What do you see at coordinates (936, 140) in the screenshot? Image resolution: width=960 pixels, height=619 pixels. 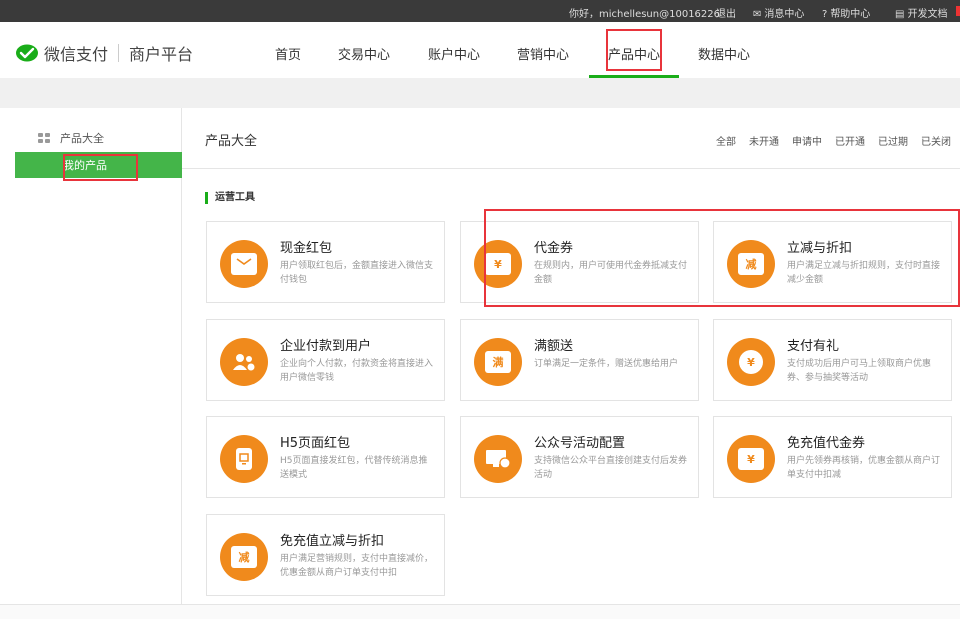 I see `filter-closed: 已关闭` at bounding box center [936, 140].